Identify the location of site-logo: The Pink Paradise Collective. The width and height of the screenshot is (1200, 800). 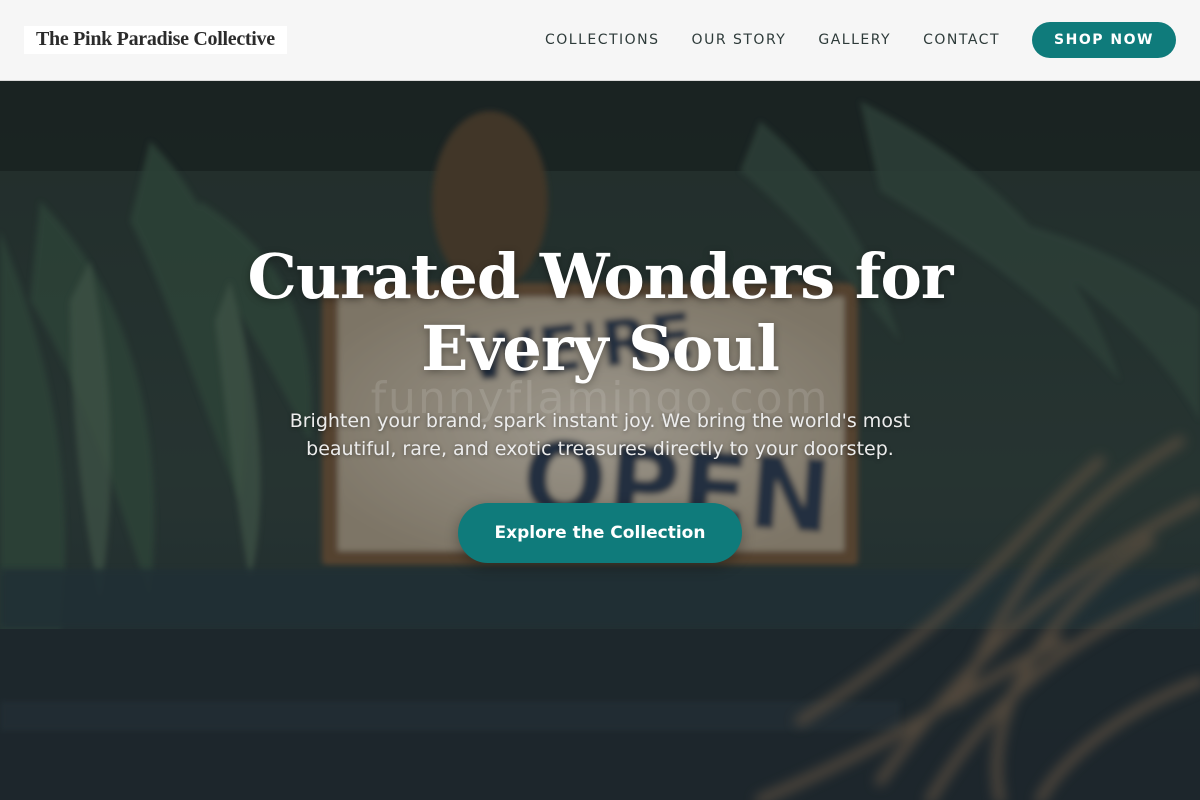
(155, 40).